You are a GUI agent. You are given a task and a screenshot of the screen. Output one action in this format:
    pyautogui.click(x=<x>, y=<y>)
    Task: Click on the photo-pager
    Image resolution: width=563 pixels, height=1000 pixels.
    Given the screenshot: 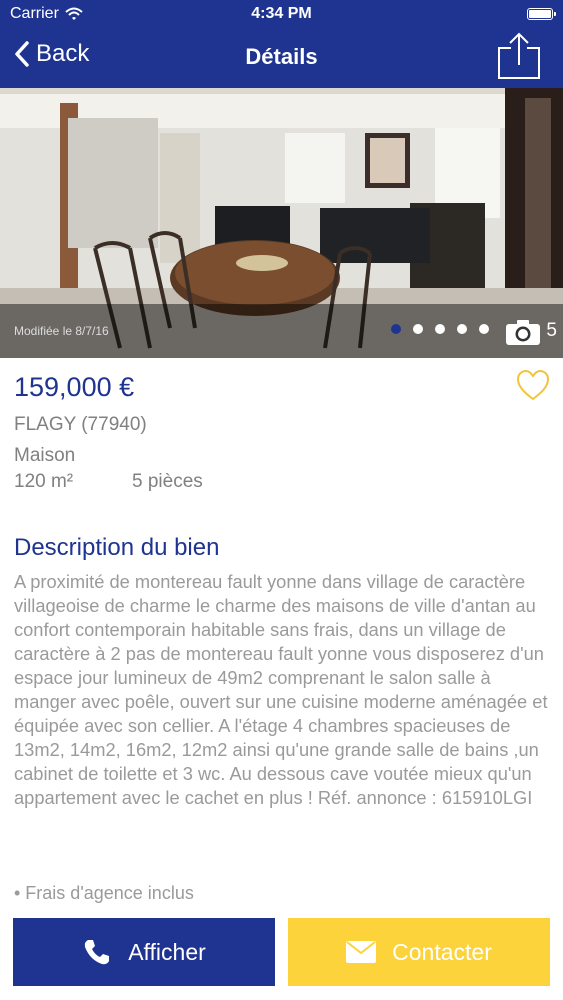 What is the action you would take?
    pyautogui.click(x=440, y=329)
    